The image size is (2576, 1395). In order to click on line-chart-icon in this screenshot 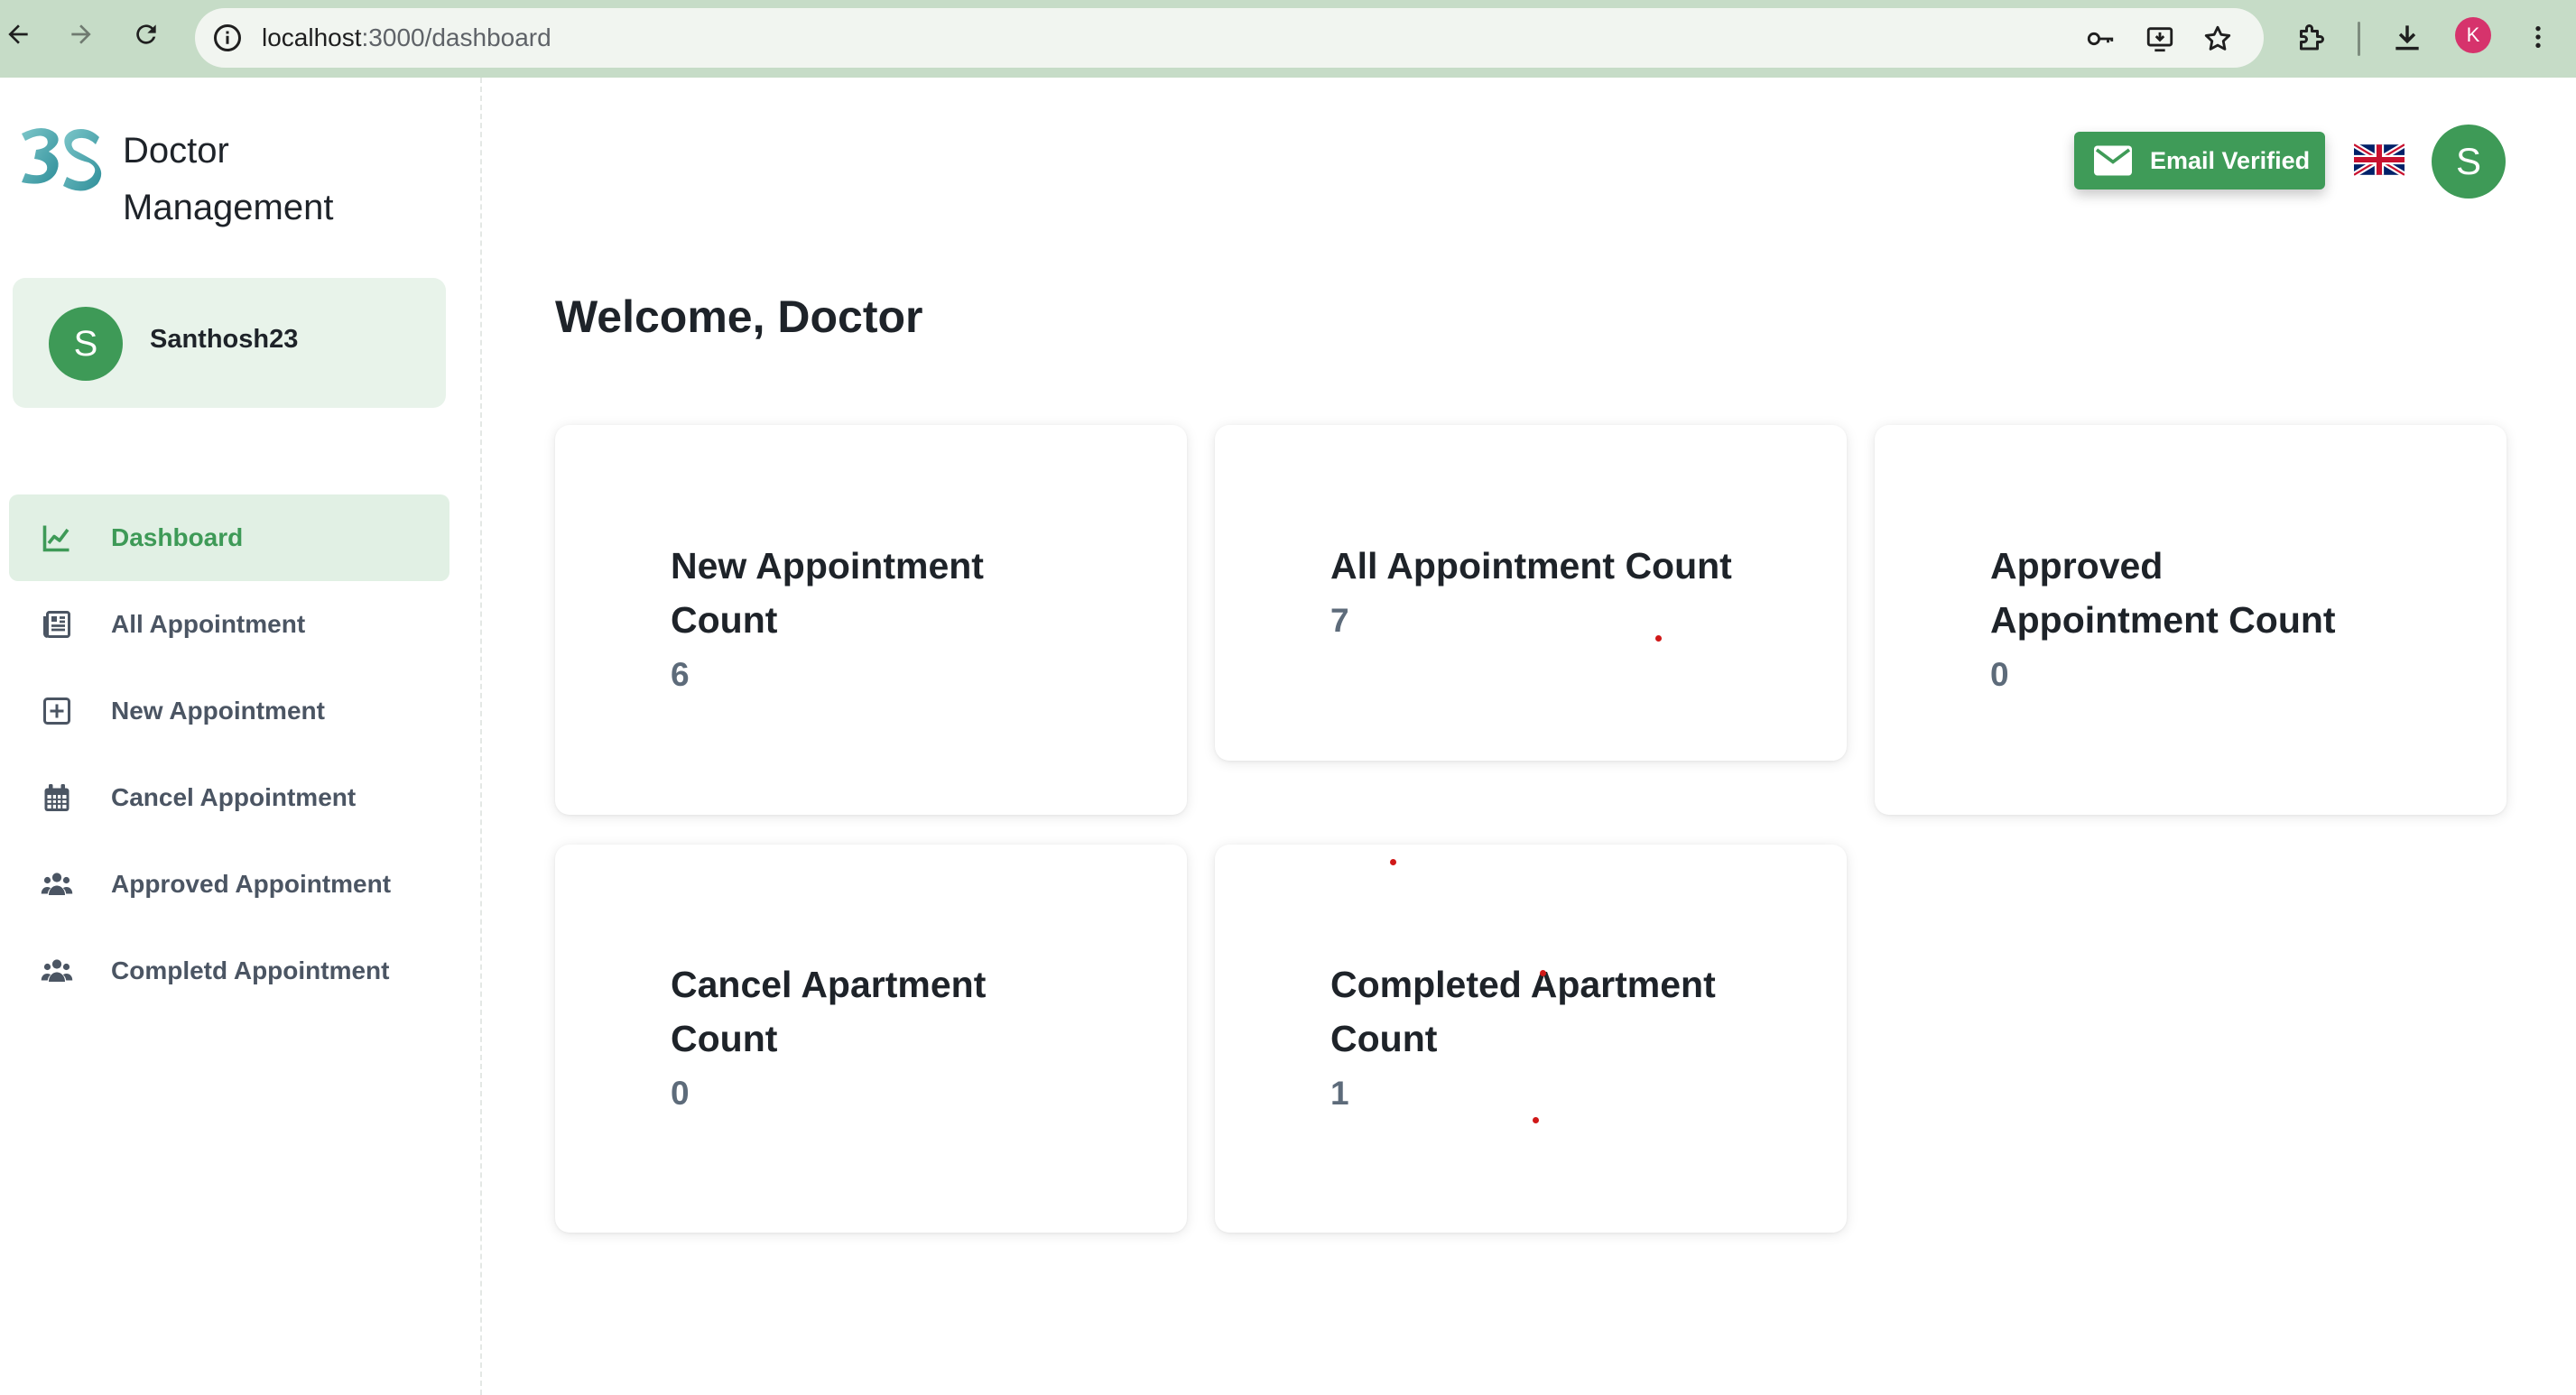, I will do `click(56, 539)`.